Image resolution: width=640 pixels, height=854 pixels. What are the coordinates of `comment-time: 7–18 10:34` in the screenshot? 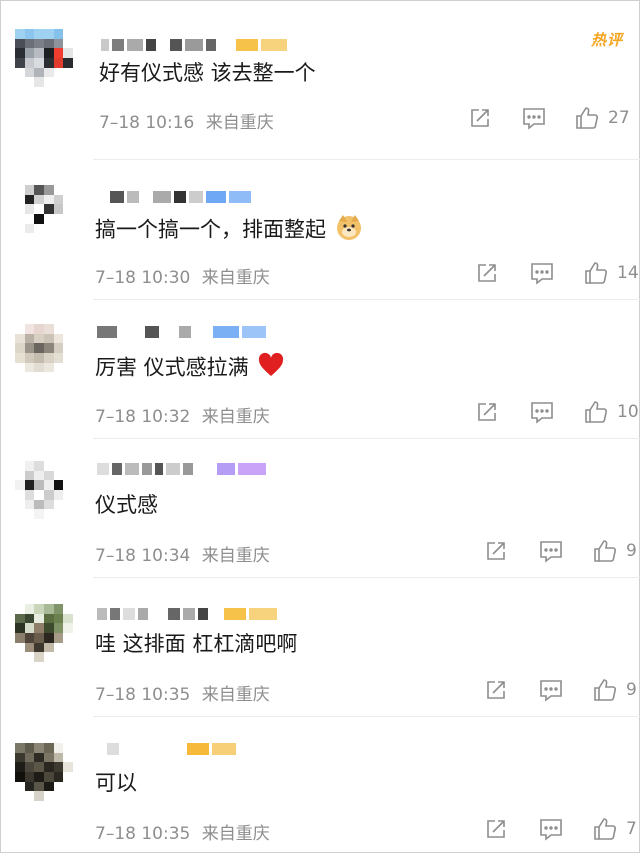 It's located at (143, 556).